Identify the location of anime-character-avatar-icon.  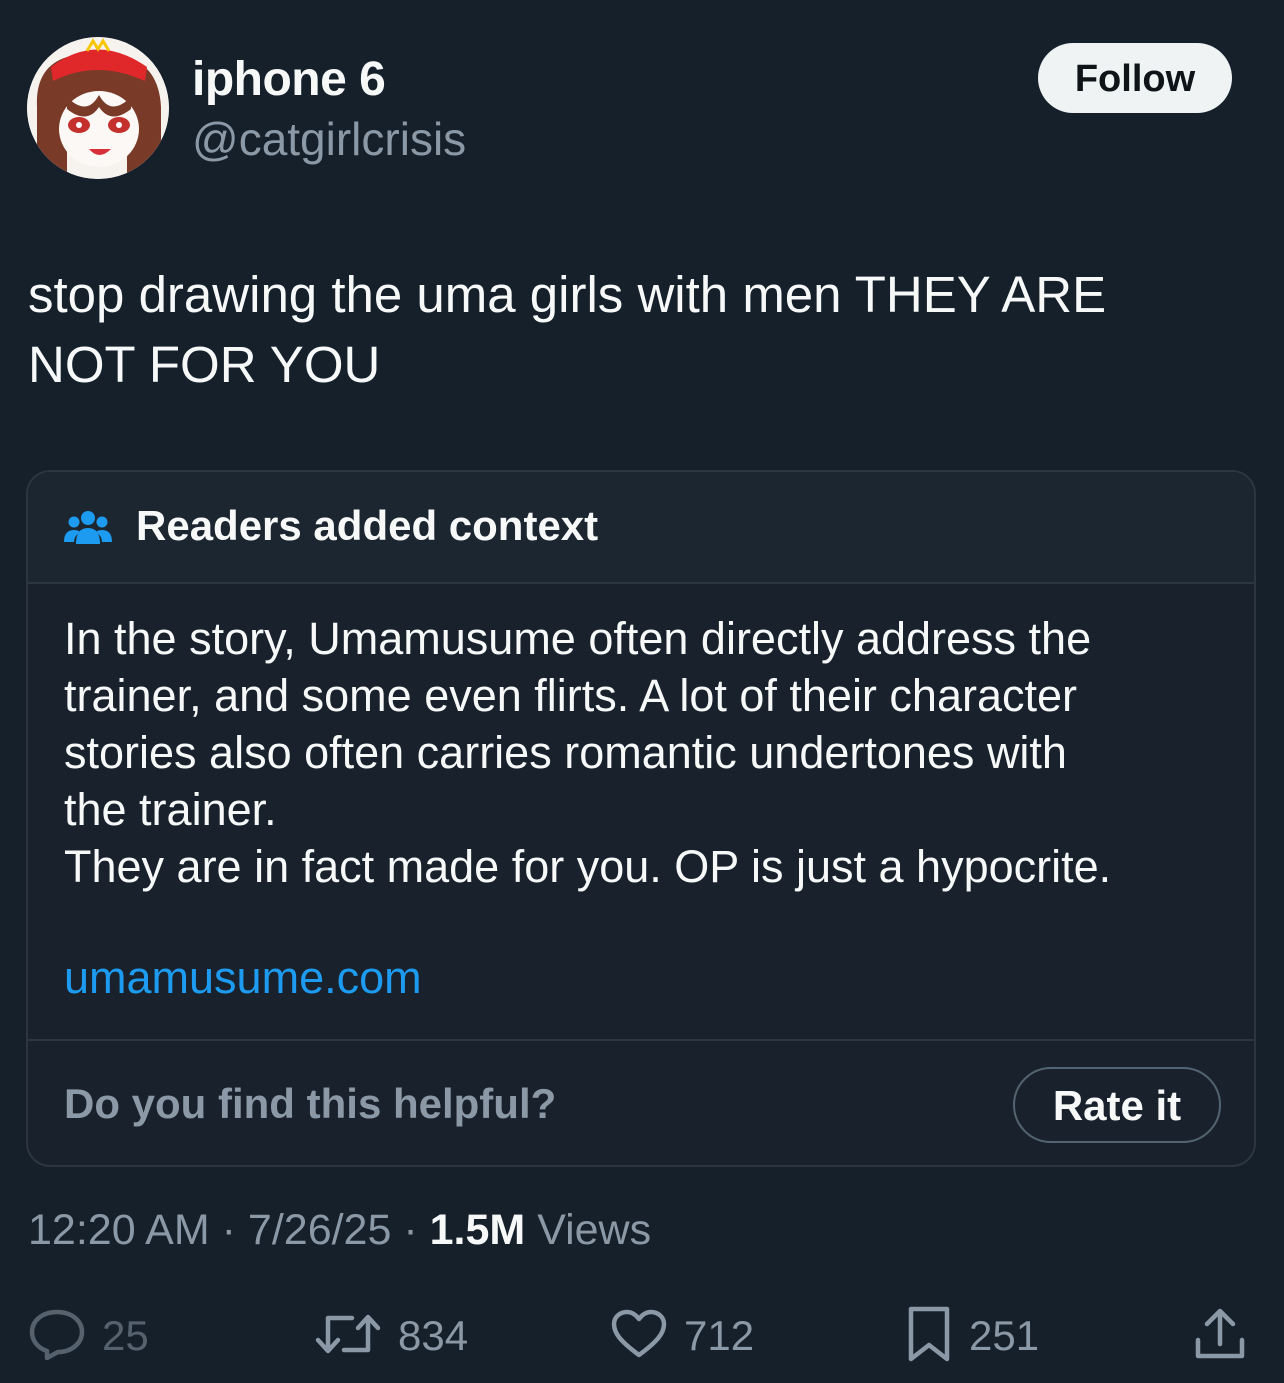
(98, 108).